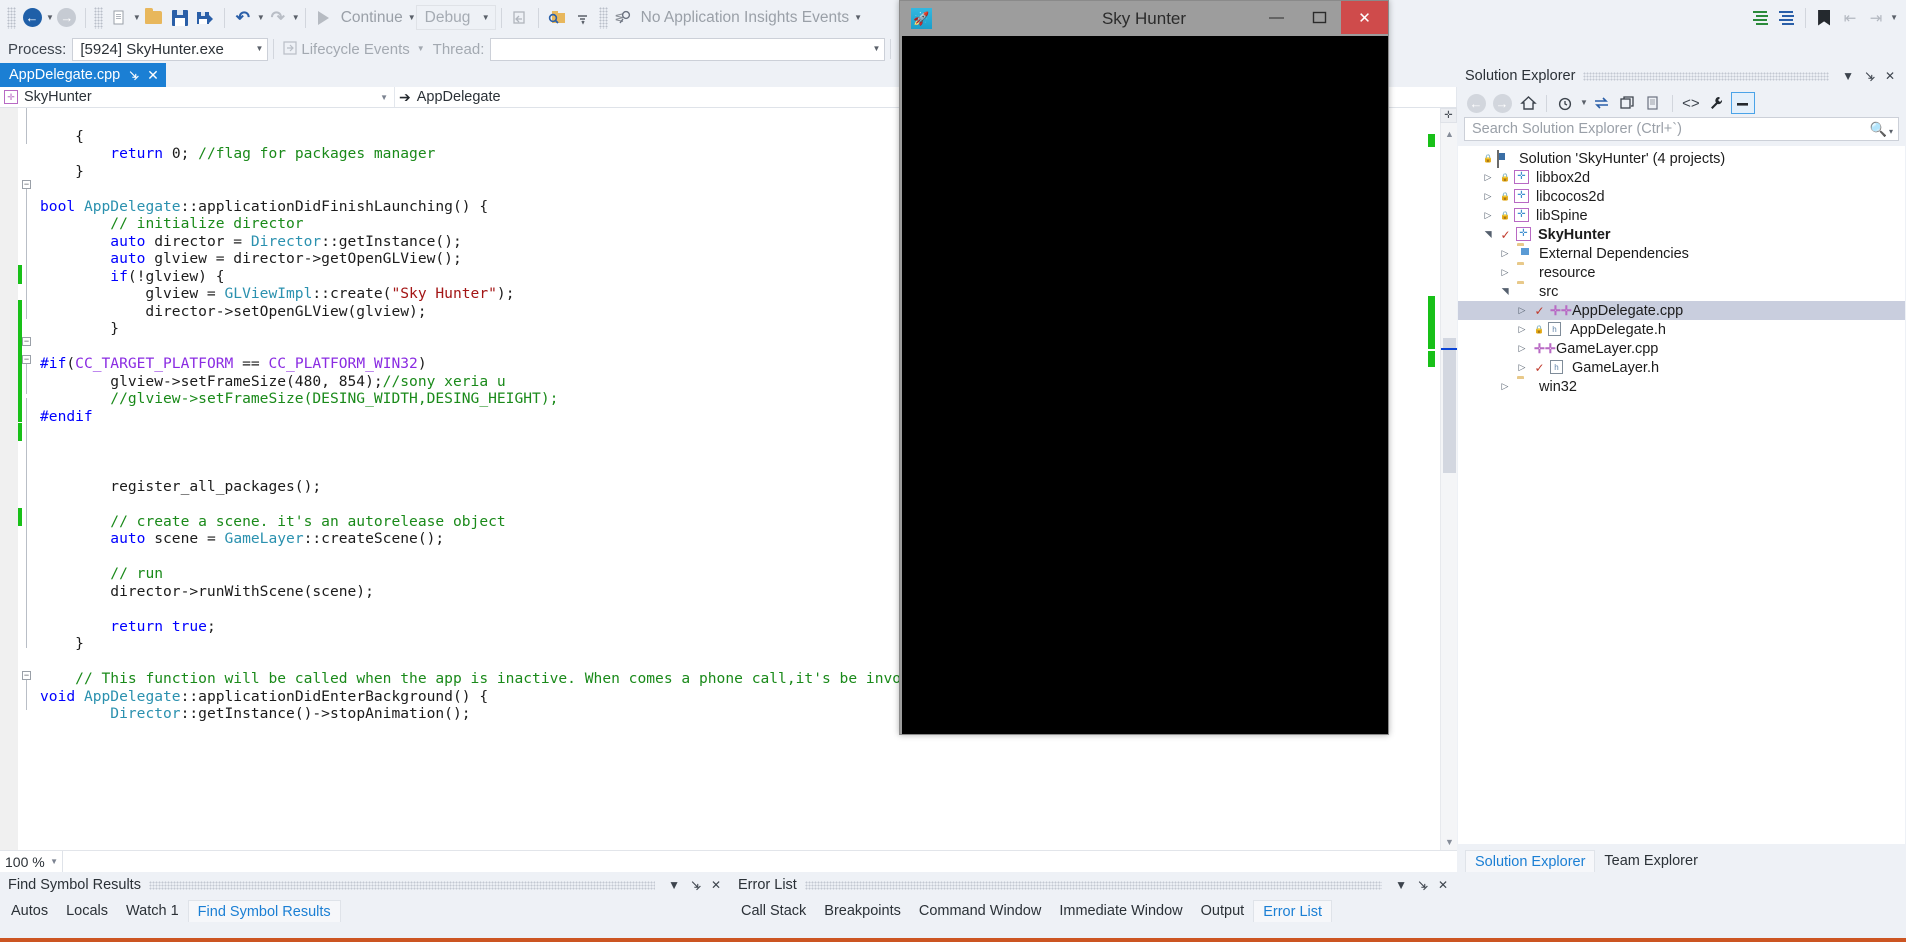 The width and height of the screenshot is (1906, 942). Describe the element at coordinates (1448, 479) in the screenshot. I see `editor-vertical-scrollbar: ▲ ▼` at that location.